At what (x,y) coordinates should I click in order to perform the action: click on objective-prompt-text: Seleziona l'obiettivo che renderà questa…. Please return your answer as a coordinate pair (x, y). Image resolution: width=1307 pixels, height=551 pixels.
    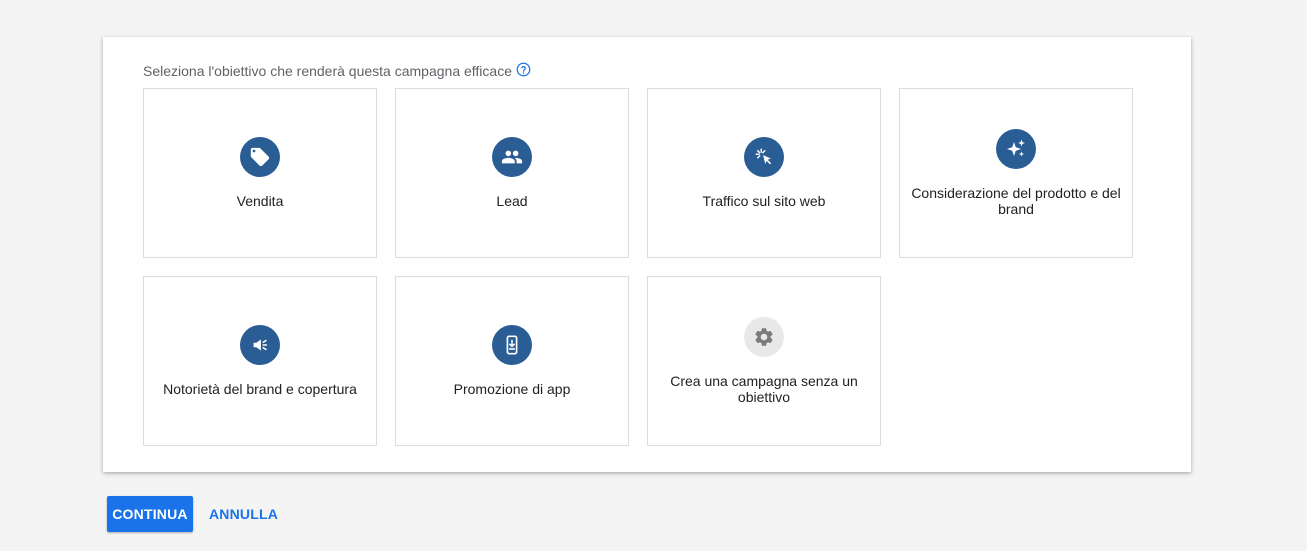
    Looking at the image, I should click on (327, 71).